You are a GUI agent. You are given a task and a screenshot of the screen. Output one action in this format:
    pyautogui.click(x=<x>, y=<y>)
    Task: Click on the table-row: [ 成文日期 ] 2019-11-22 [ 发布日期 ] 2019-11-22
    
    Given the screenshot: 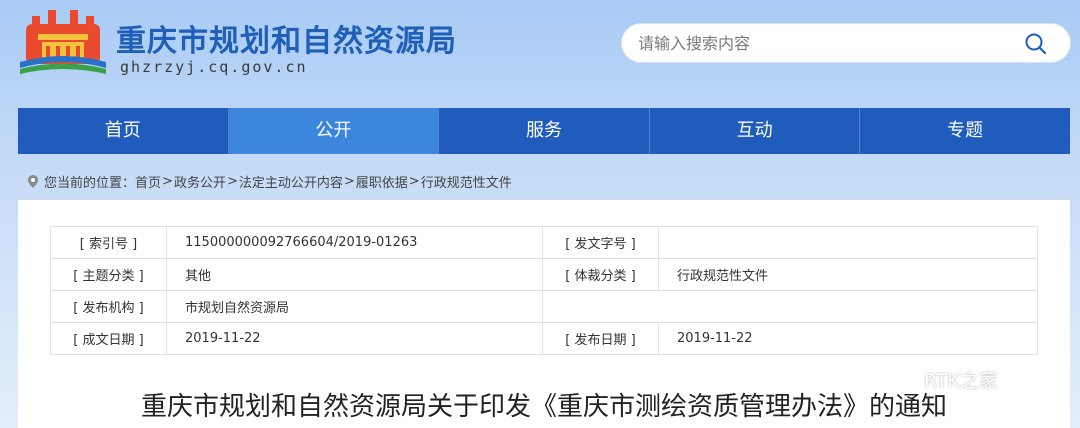 What is the action you would take?
    pyautogui.click(x=544, y=338)
    